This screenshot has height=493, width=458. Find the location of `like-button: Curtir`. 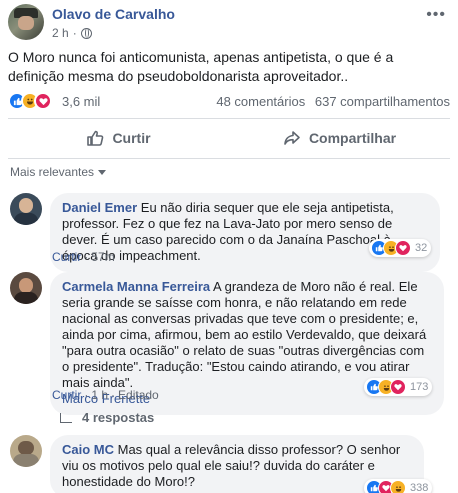

like-button: Curtir is located at coordinates (118, 138).